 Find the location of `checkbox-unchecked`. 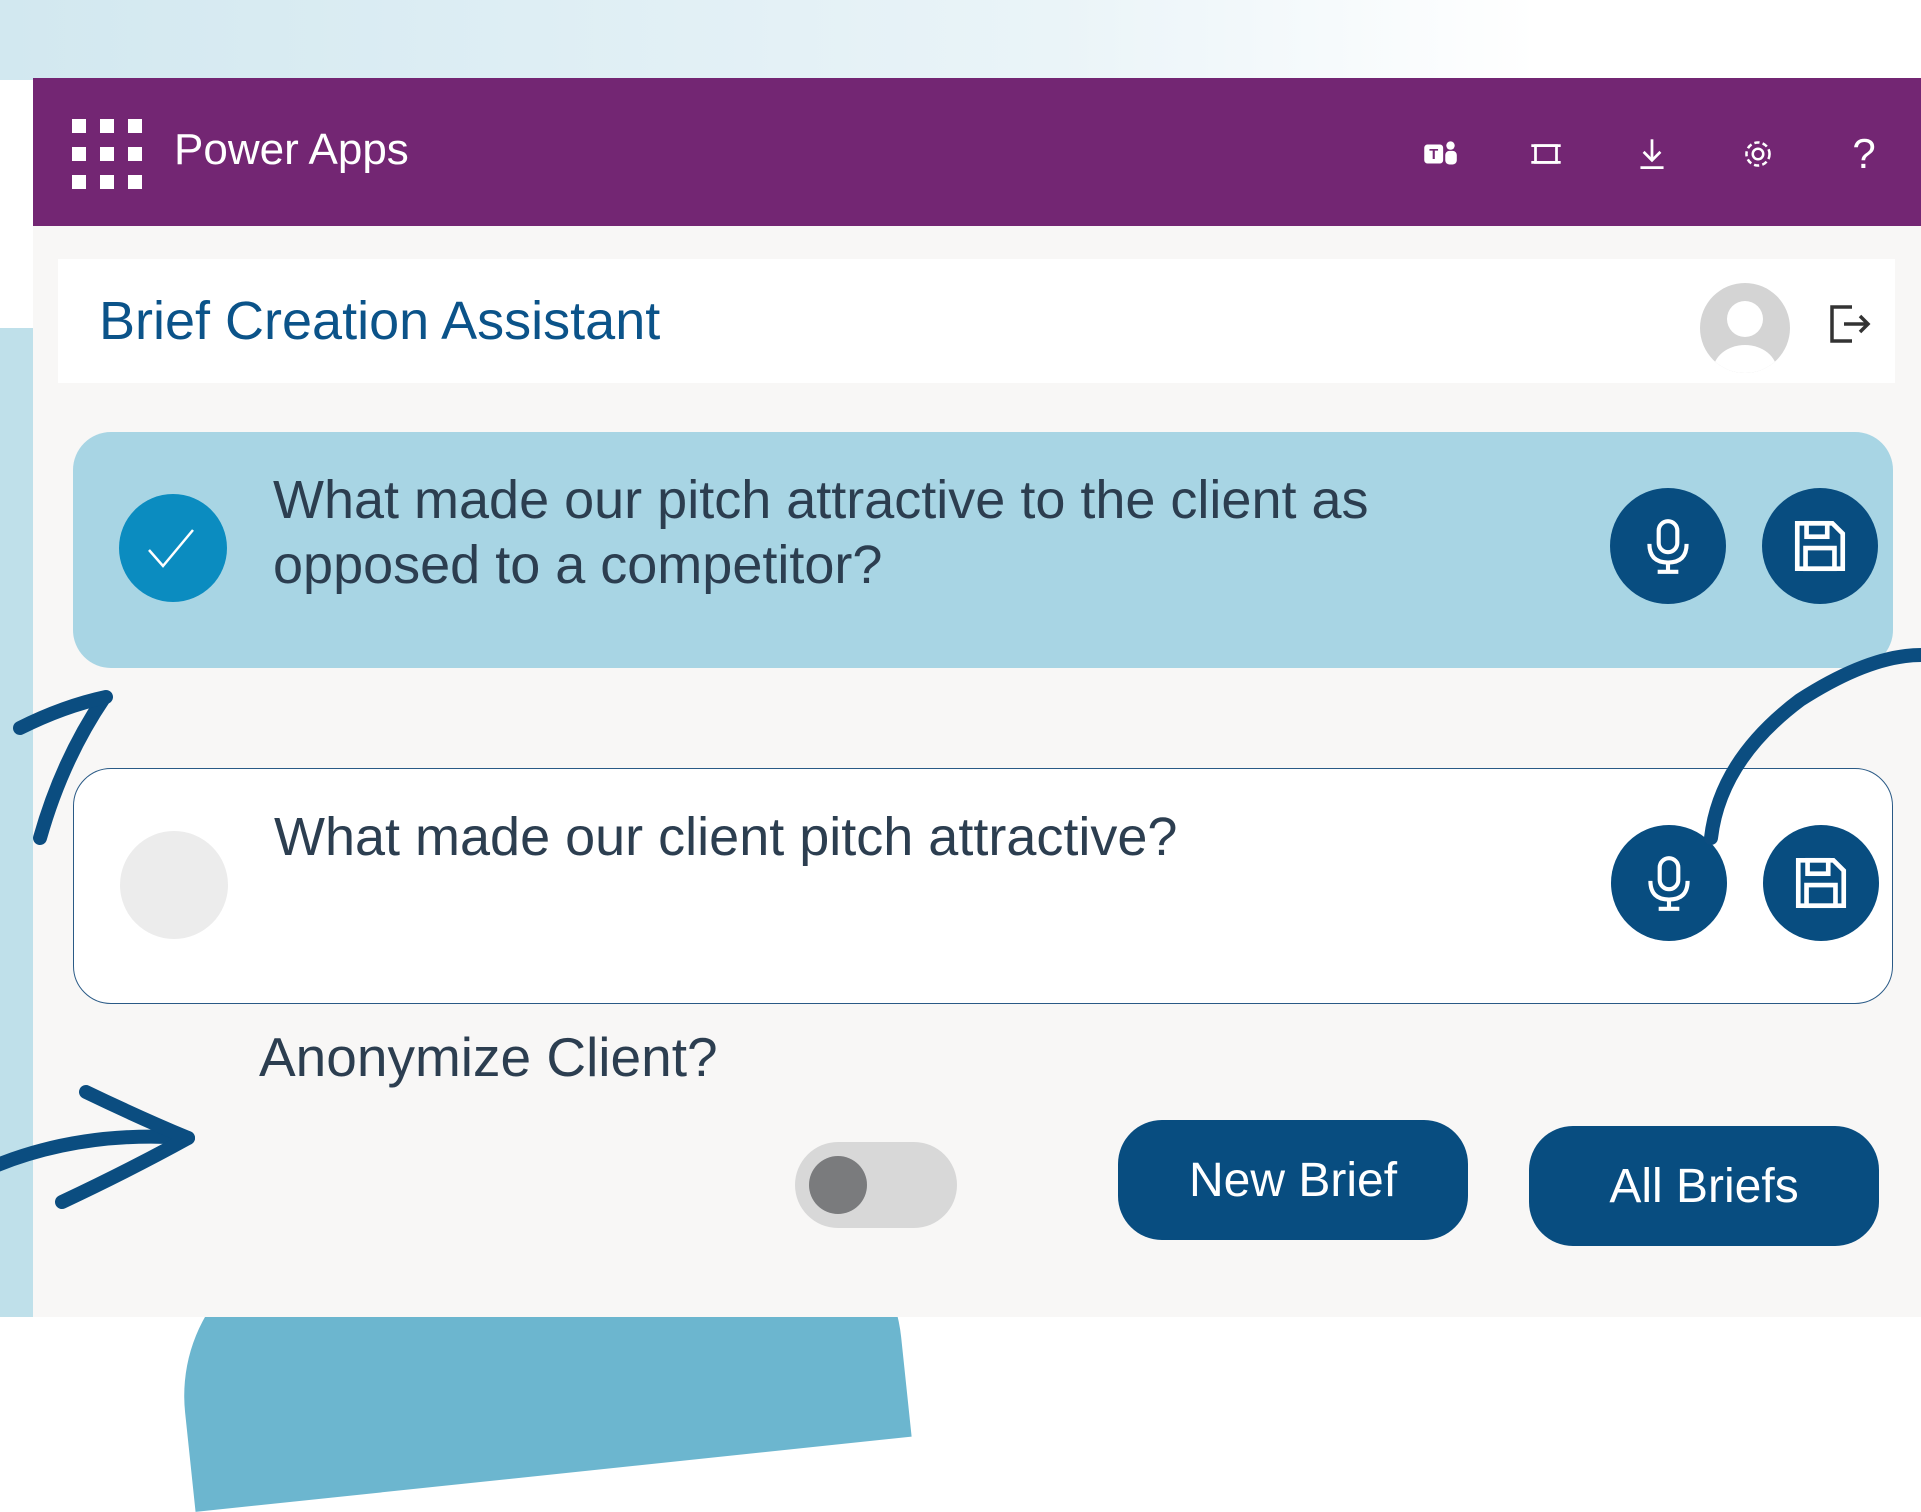

checkbox-unchecked is located at coordinates (174, 885).